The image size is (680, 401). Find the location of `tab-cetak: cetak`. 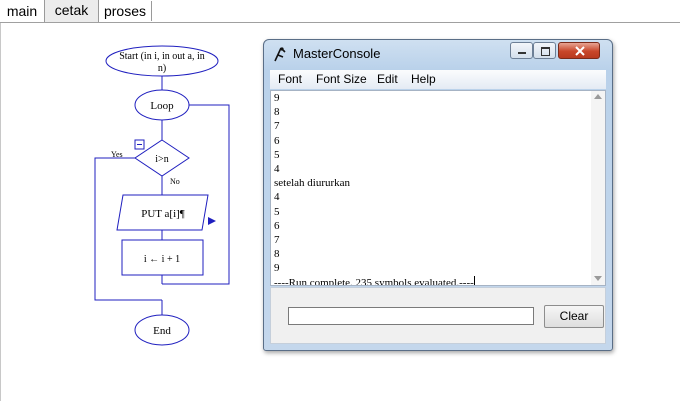

tab-cetak: cetak is located at coordinates (71, 11).